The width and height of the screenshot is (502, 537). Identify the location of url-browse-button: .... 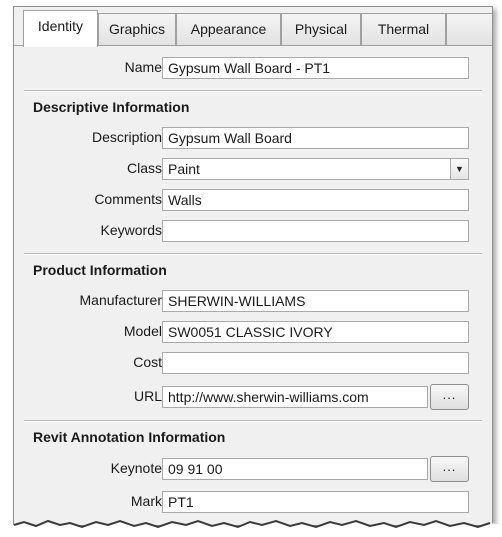
(449, 397).